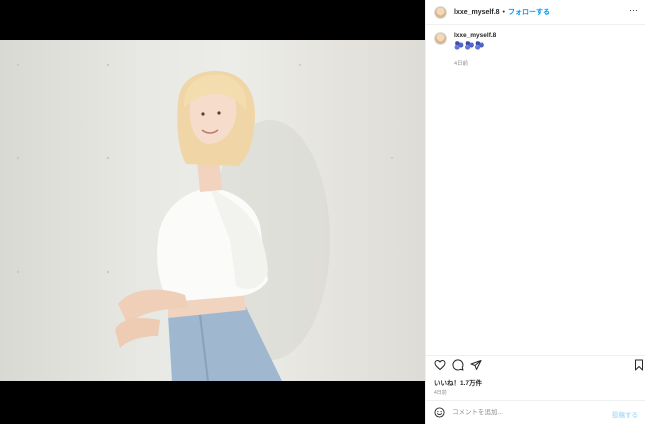 This screenshot has width=645, height=424. I want to click on post-header: lxxe_myself.8 • フォローする ···, so click(535, 12).